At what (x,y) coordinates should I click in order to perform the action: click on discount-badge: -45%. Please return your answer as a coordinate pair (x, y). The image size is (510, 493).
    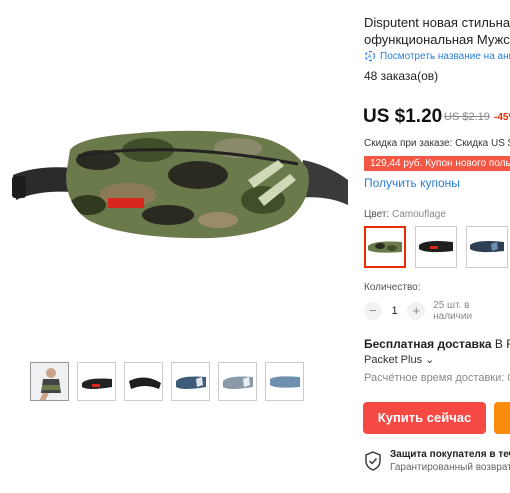
    Looking at the image, I should click on (502, 117).